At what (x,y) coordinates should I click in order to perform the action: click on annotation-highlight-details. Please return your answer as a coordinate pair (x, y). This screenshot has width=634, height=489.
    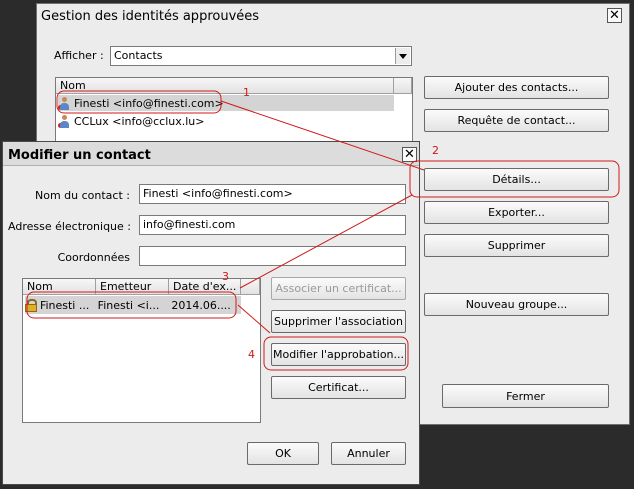
    Looking at the image, I should click on (514, 179).